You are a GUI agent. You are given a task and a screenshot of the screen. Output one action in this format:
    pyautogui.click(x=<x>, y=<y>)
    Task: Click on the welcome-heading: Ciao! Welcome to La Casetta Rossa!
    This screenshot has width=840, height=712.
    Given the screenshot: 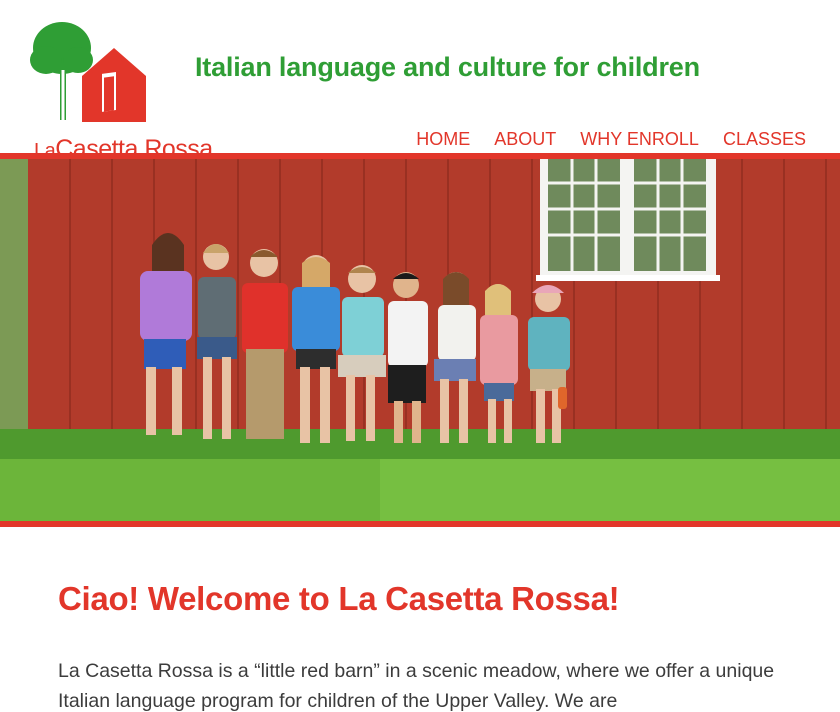 What is the action you would take?
    pyautogui.click(x=339, y=598)
    